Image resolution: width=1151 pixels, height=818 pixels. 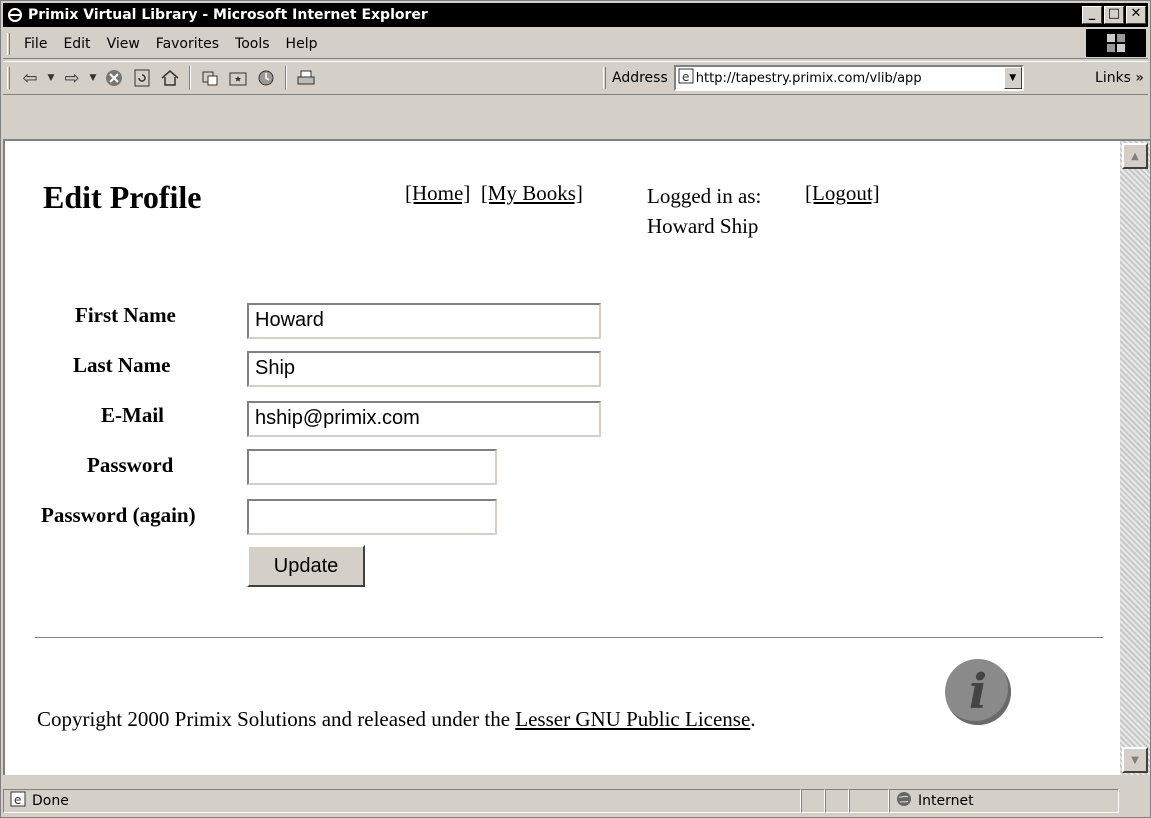 What do you see at coordinates (123, 44) in the screenshot?
I see `menu-view: View` at bounding box center [123, 44].